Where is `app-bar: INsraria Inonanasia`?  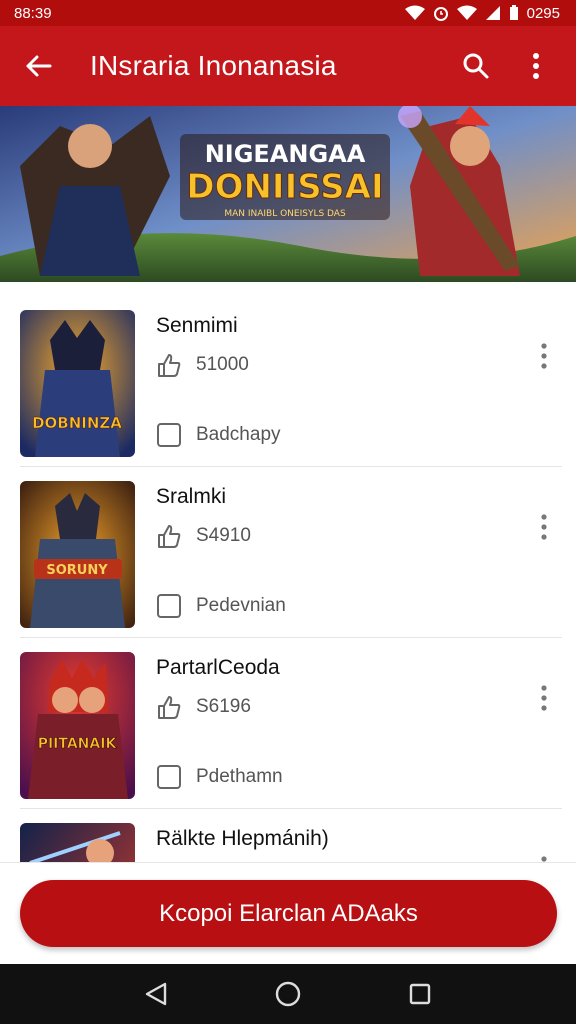
app-bar: INsraria Inonanasia is located at coordinates (288, 66).